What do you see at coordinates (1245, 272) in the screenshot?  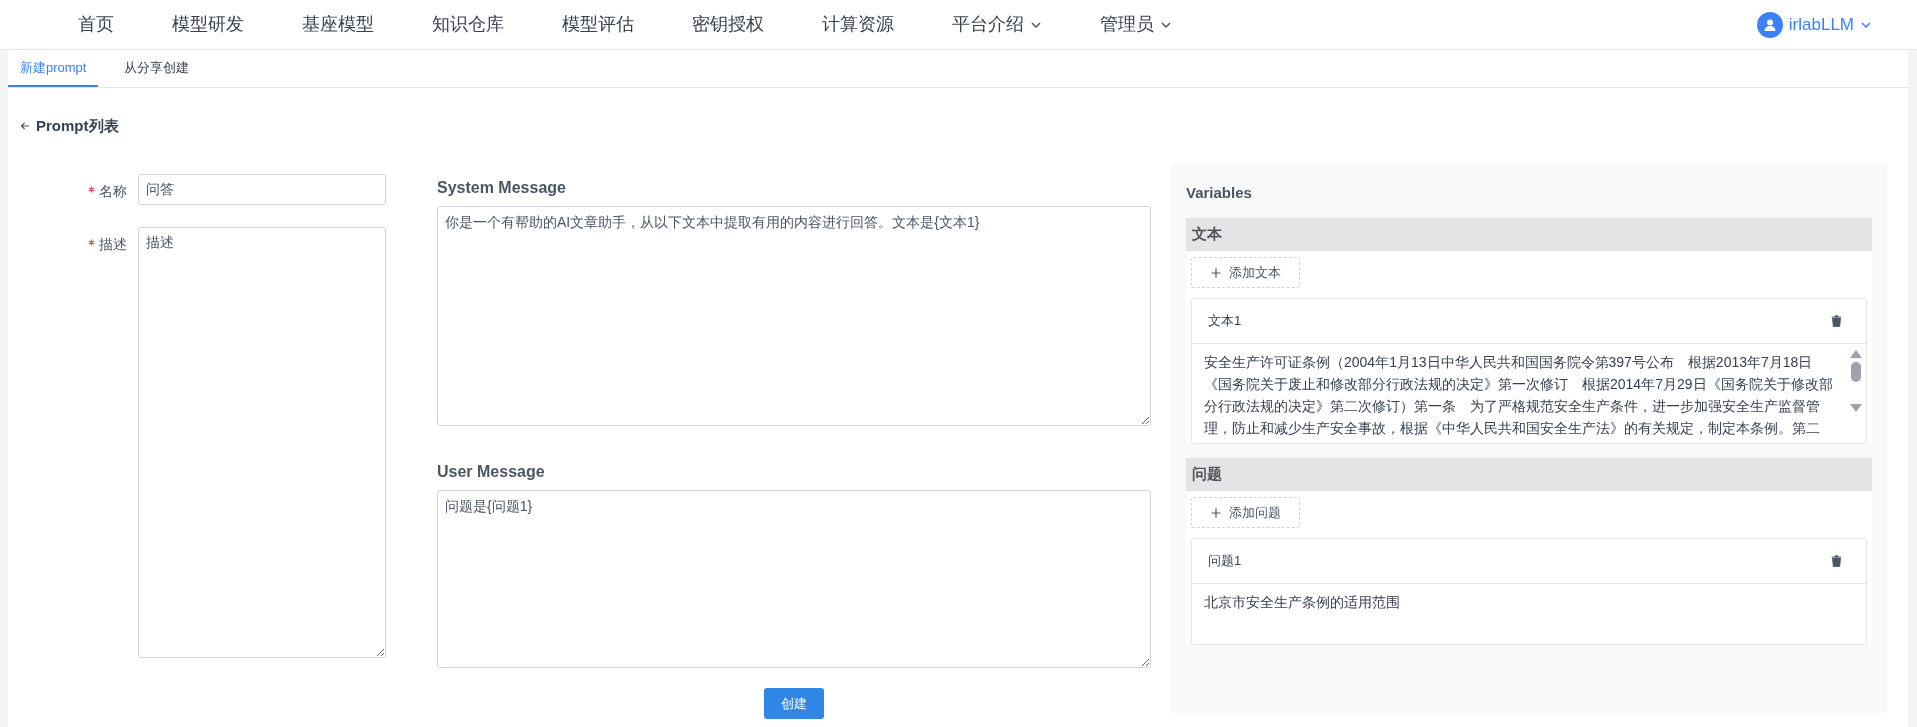 I see `add-button: 添加文本` at bounding box center [1245, 272].